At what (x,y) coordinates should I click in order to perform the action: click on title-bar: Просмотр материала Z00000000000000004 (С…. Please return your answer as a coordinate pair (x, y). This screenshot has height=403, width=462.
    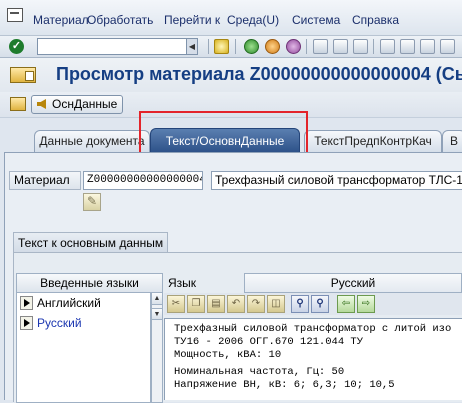
    Looking at the image, I should click on (231, 75).